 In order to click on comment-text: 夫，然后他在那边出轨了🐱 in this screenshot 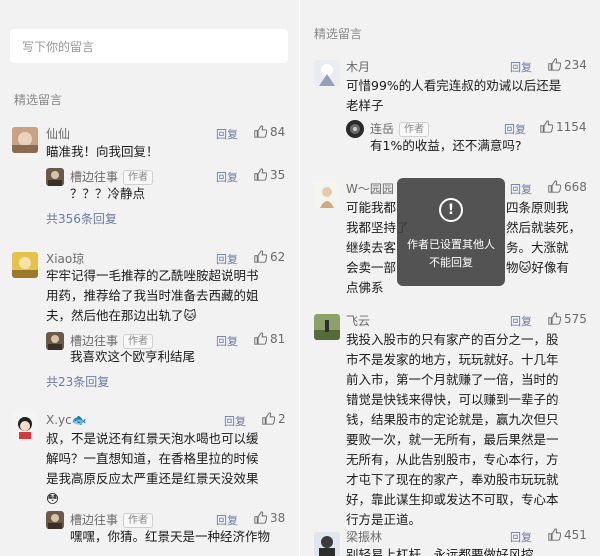, I will do `click(121, 315)`.